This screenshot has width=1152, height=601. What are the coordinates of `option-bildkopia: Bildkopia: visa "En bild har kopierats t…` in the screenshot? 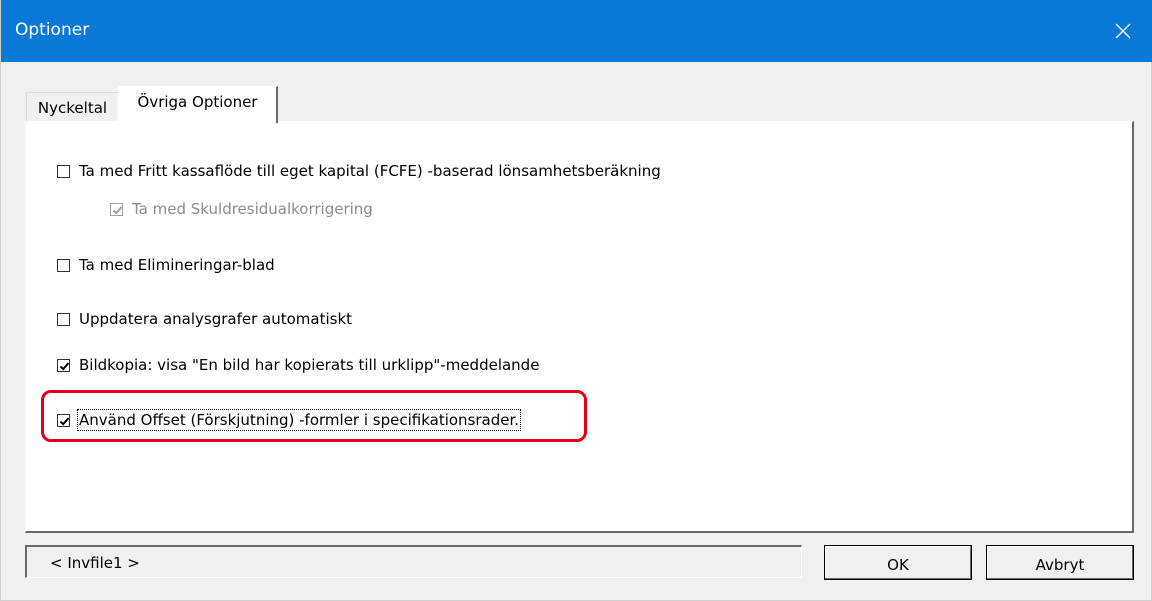 It's located at (298, 365).